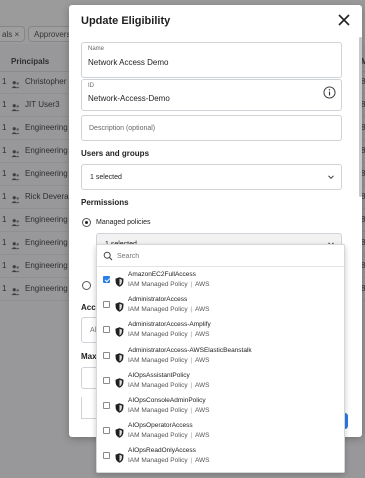 This screenshot has height=478, width=365. What do you see at coordinates (162, 274) in the screenshot?
I see `policy-name: AmazonEC2FullAccess` at bounding box center [162, 274].